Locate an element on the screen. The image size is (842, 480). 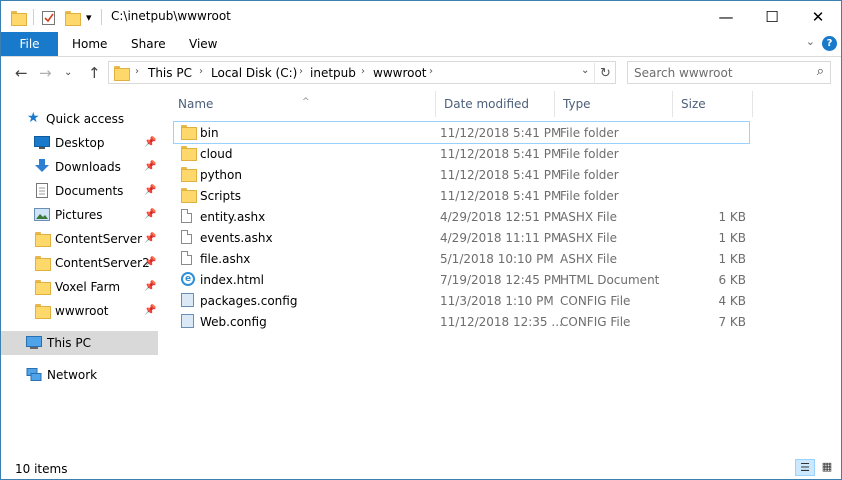
nav-pictures: Pictures 📌 is located at coordinates (79, 215).